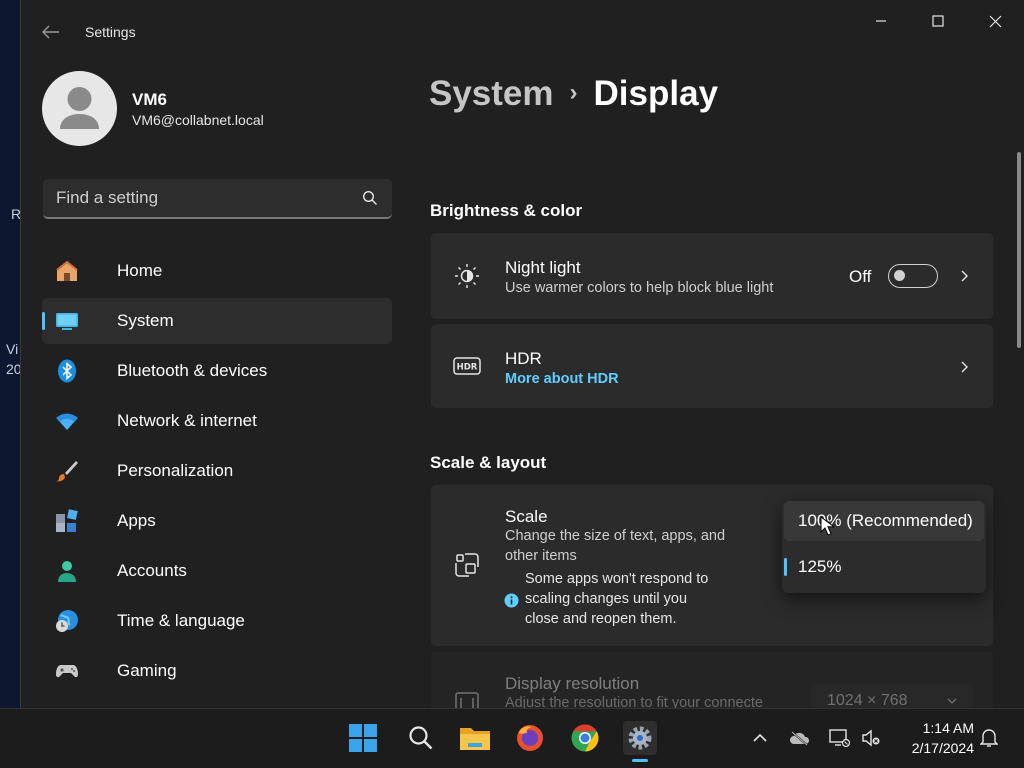  I want to click on sidebar-item-label: Network & internet, so click(187, 420).